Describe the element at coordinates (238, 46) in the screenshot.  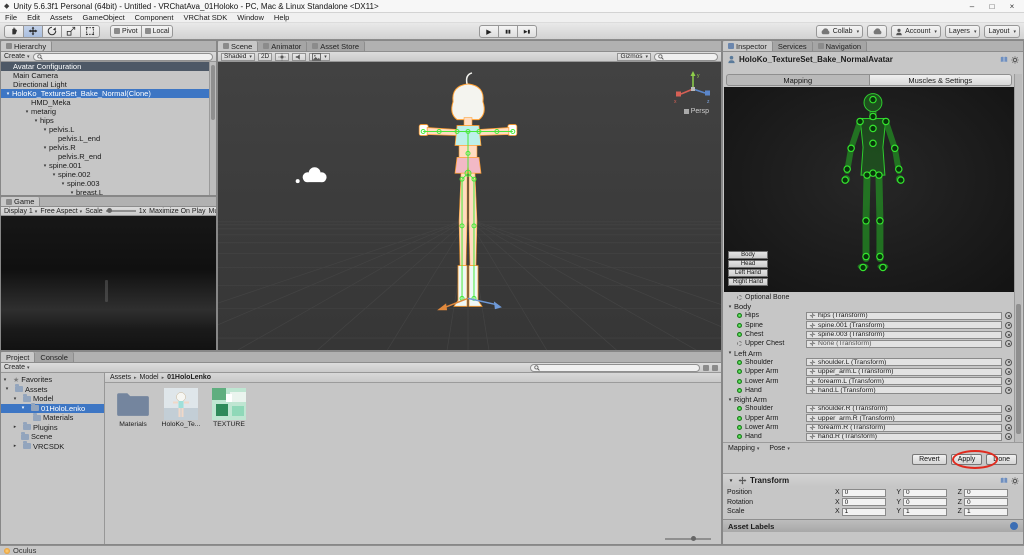
I see `tab-scene: Scene` at that location.